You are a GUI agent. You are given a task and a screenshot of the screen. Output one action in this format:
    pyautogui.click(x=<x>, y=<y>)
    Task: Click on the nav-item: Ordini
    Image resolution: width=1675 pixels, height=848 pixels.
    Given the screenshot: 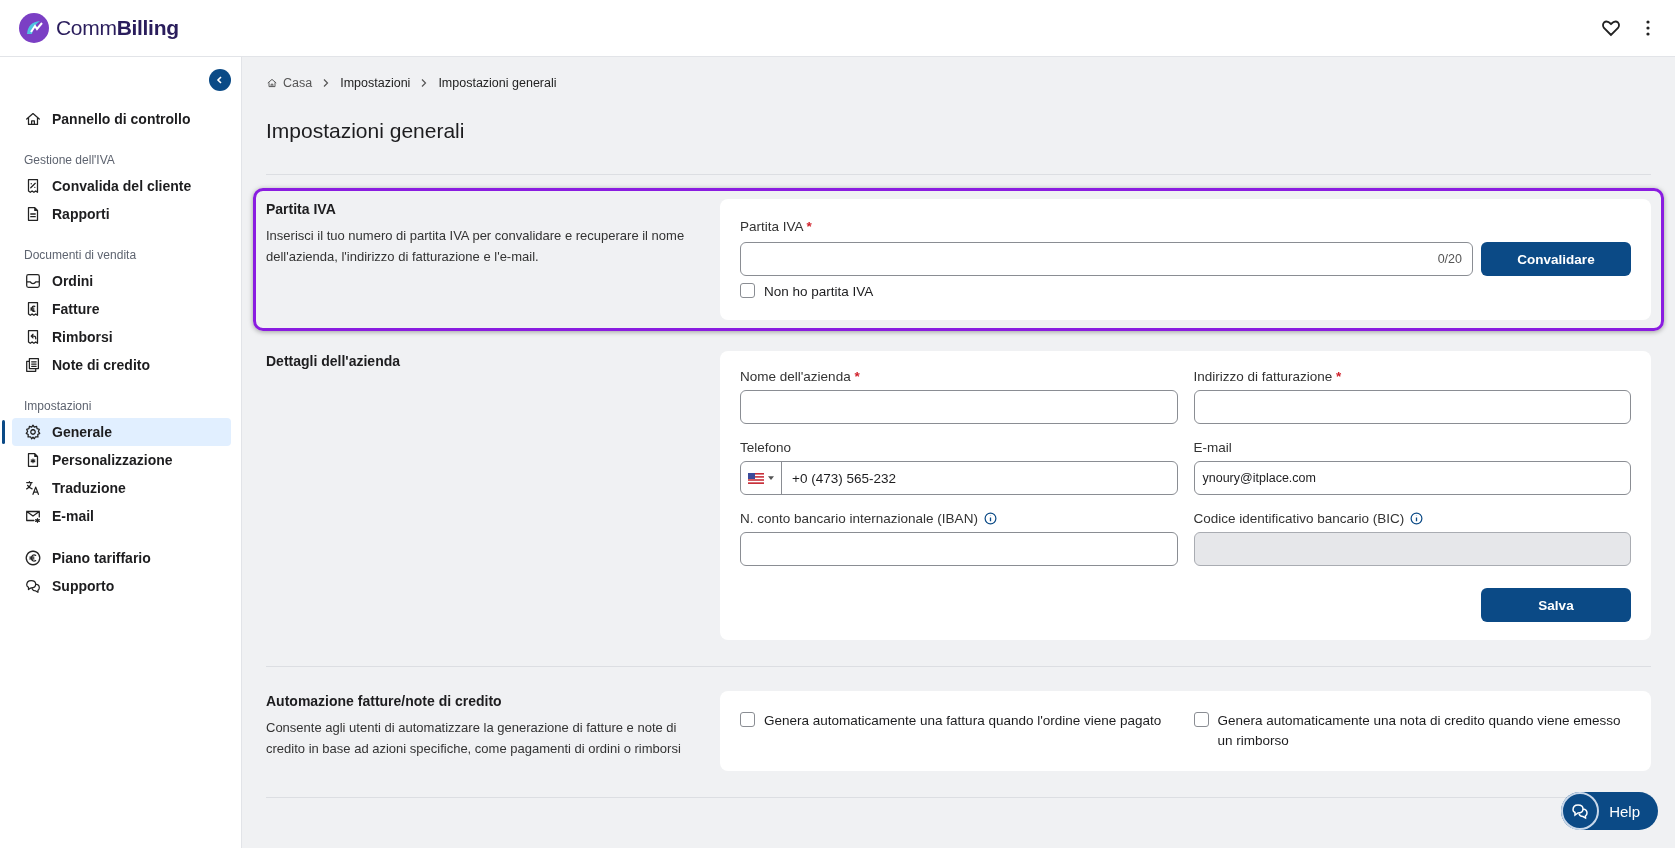 What is the action you would take?
    pyautogui.click(x=121, y=281)
    